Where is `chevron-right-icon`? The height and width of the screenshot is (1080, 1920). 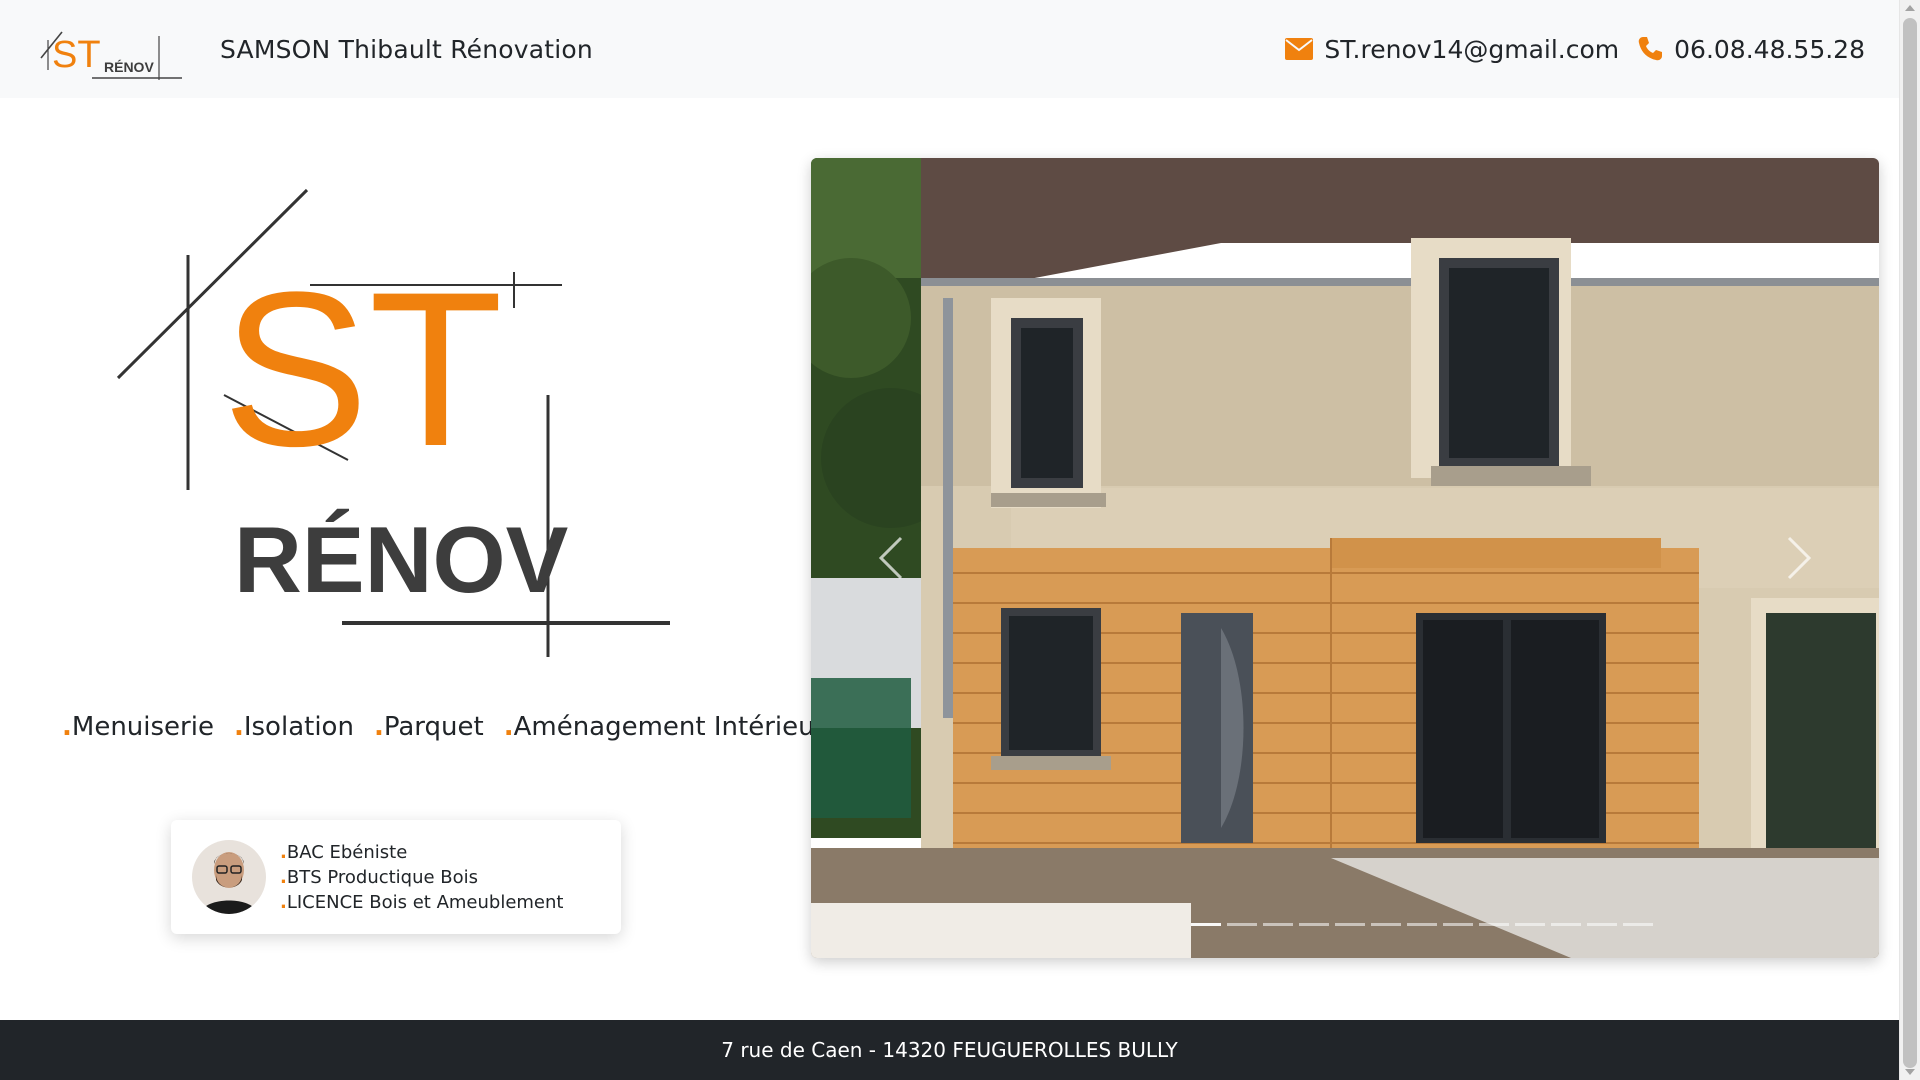
chevron-right-icon is located at coordinates (1799, 558).